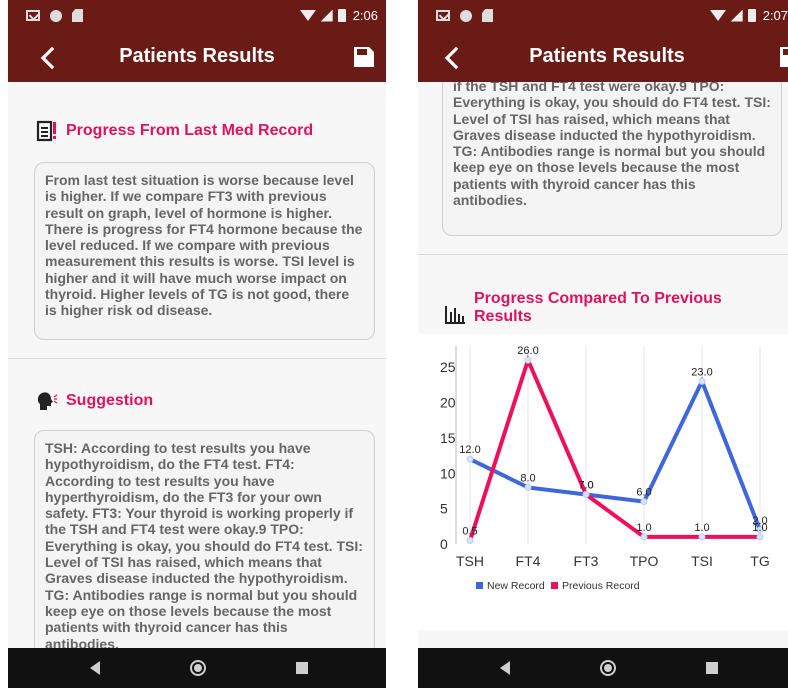 This screenshot has height=688, width=788. I want to click on suggestion-header: Suggestion, so click(94, 401).